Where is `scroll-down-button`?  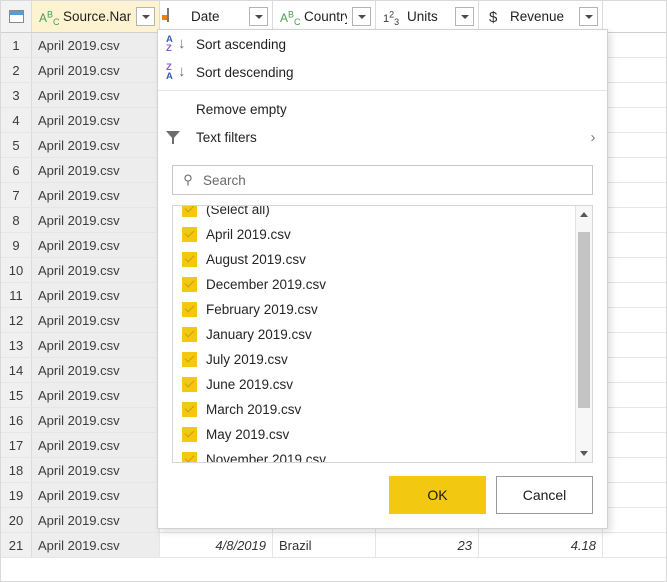
scroll-down-button is located at coordinates (584, 453).